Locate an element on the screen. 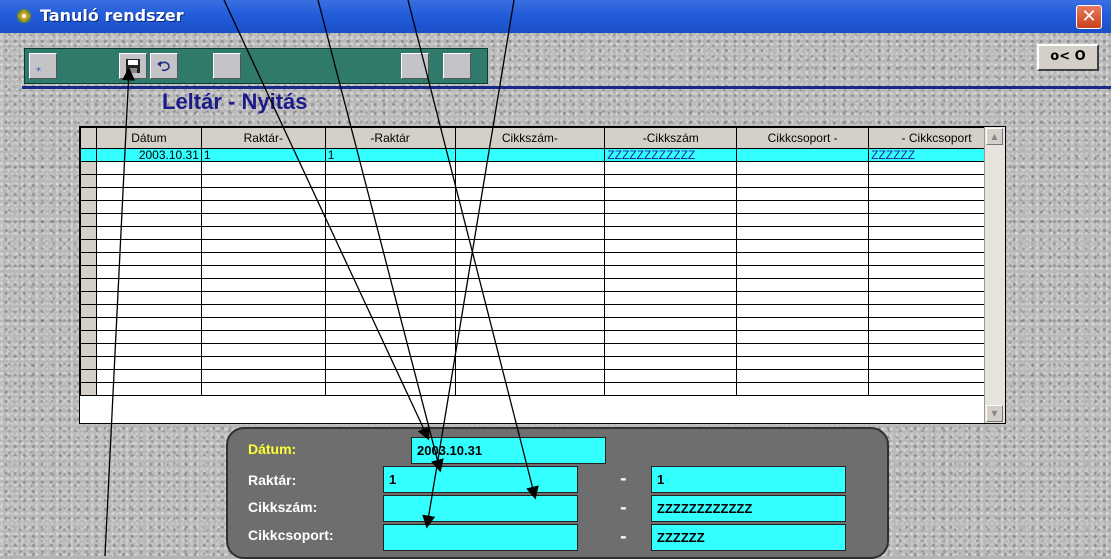  column-header: Cikkszám- is located at coordinates (530, 138).